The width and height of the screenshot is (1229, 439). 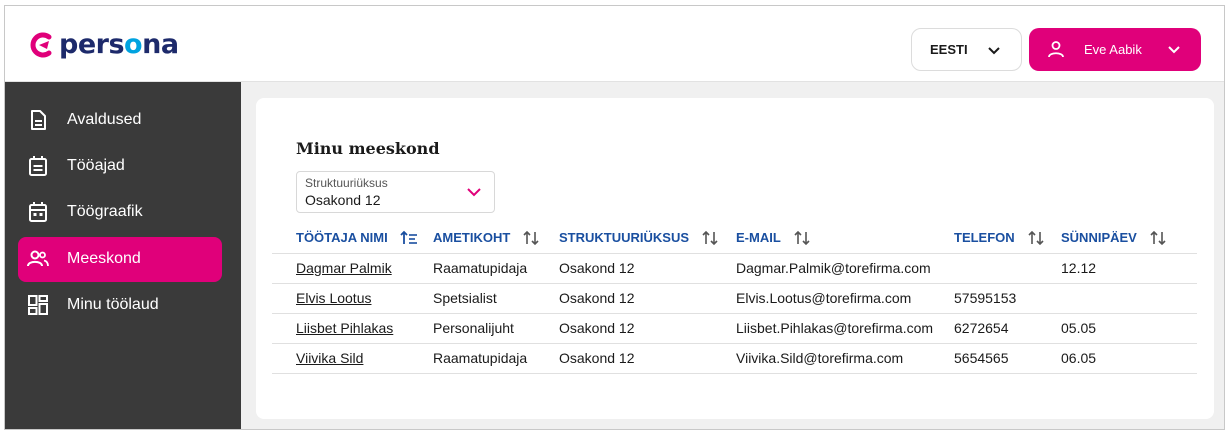 What do you see at coordinates (1007, 358) in the screenshot?
I see `phone-cell: 5654565` at bounding box center [1007, 358].